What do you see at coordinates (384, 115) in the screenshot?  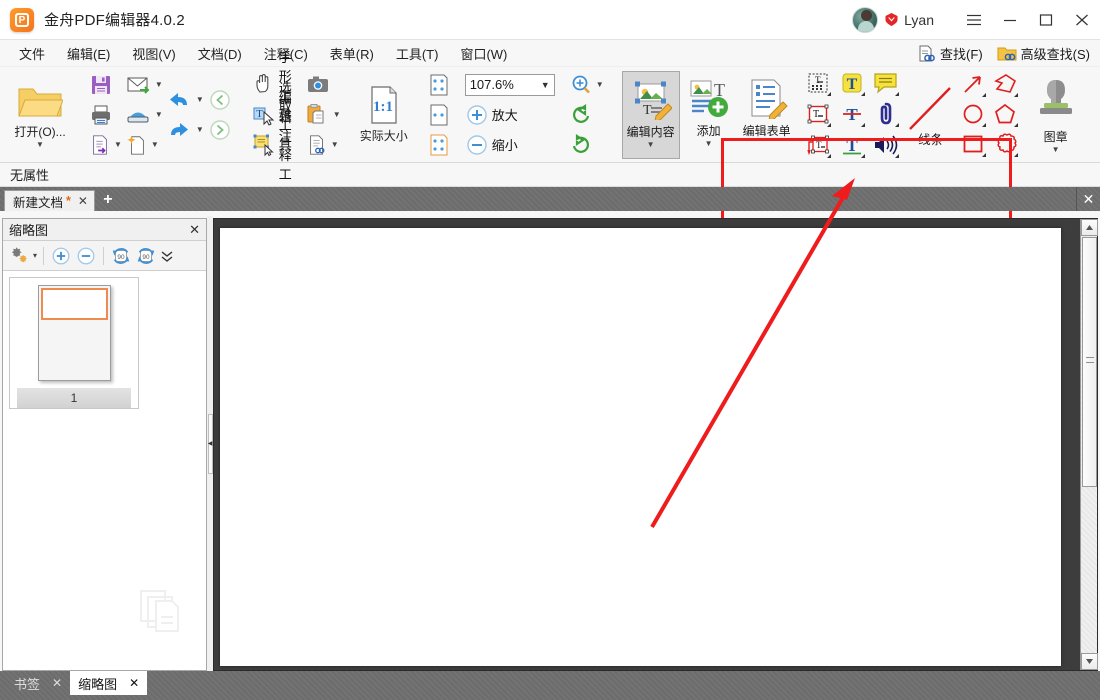 I see `actual-size-button: 1:1 实际大小` at bounding box center [384, 115].